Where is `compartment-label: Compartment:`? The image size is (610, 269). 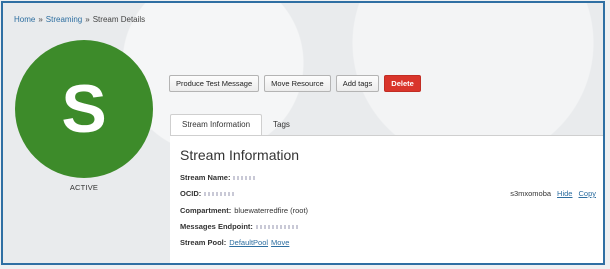 compartment-label: Compartment: is located at coordinates (206, 210).